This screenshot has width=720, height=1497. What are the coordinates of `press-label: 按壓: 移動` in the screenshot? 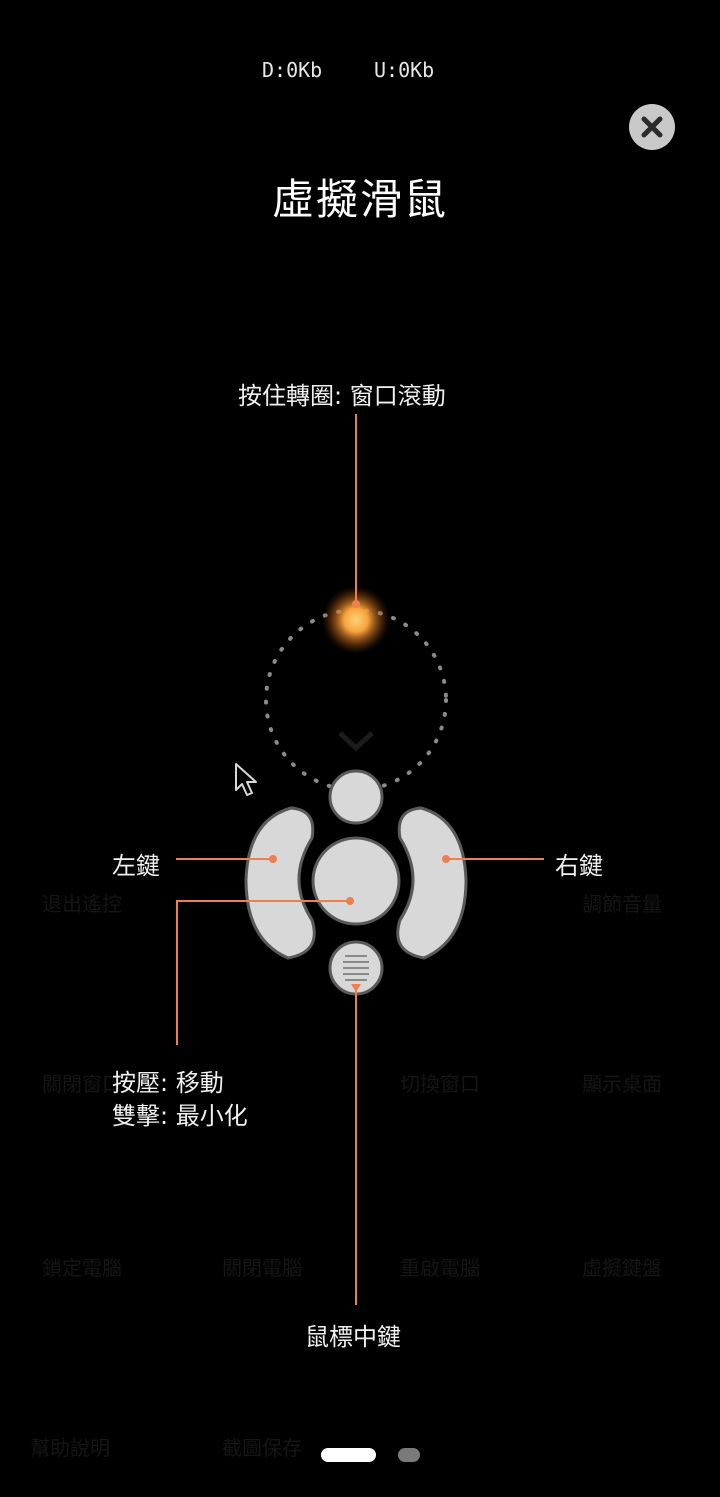 It's located at (168, 1083).